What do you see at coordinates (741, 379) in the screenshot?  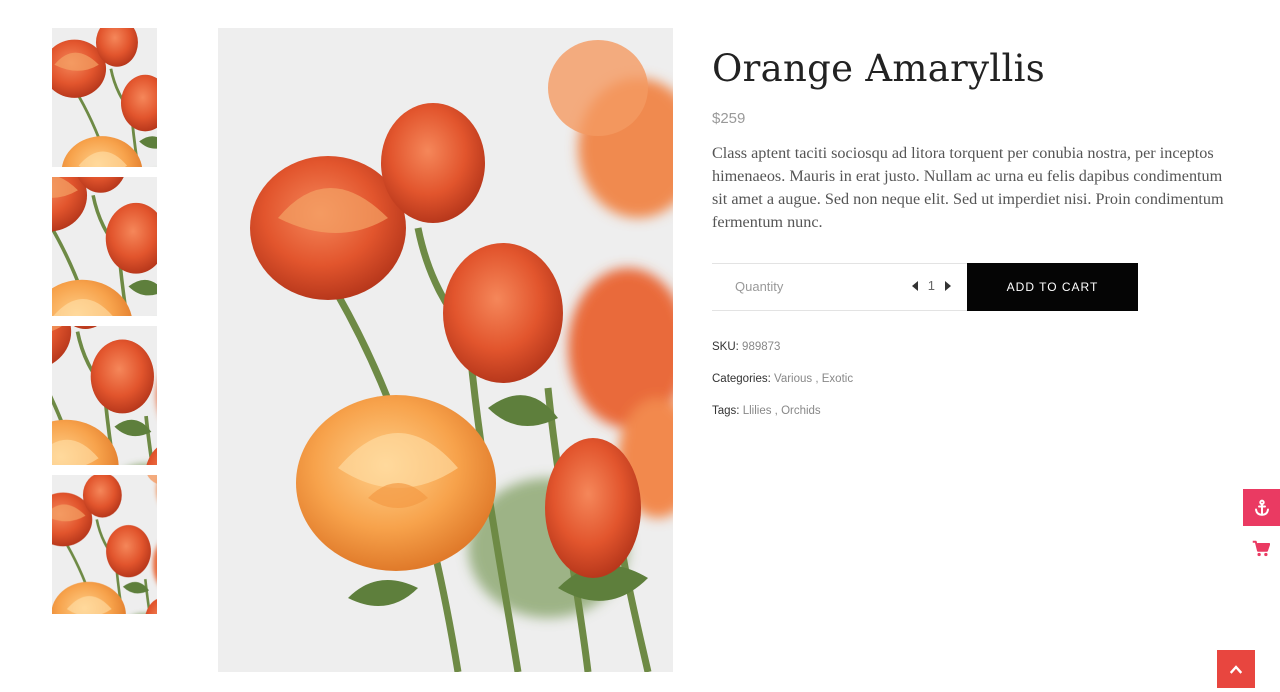 I see `categories-label: Categories:` at bounding box center [741, 379].